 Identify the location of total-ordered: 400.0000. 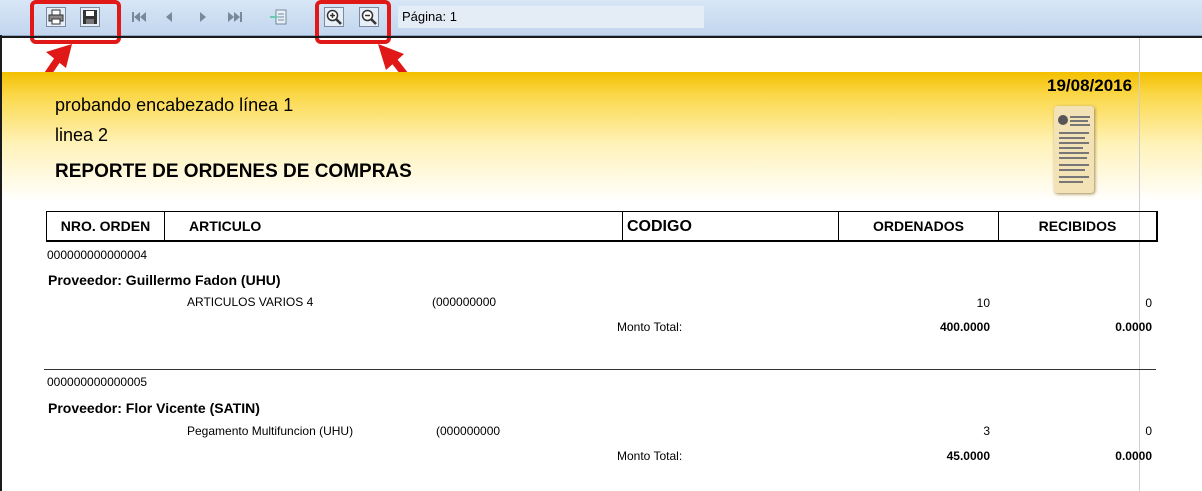
(964, 327).